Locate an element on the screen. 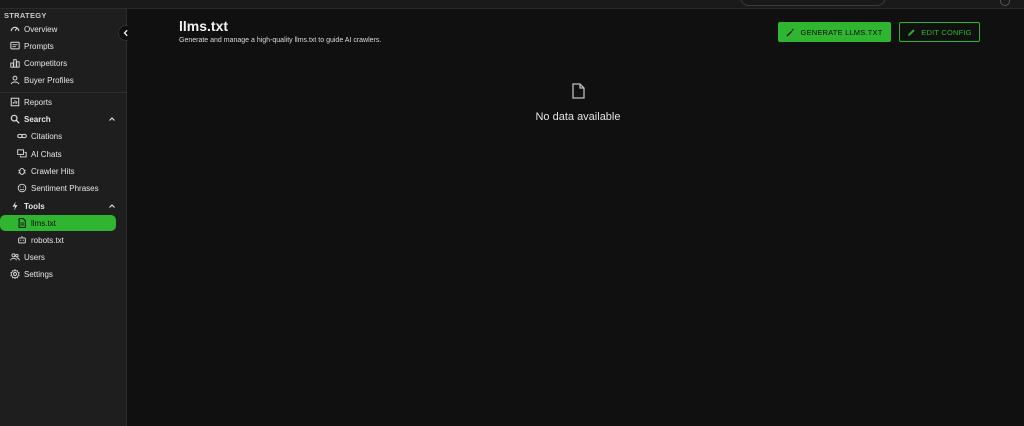 This screenshot has height=426, width=1024. sidebar-item-label: Crawler Hits is located at coordinates (53, 171).